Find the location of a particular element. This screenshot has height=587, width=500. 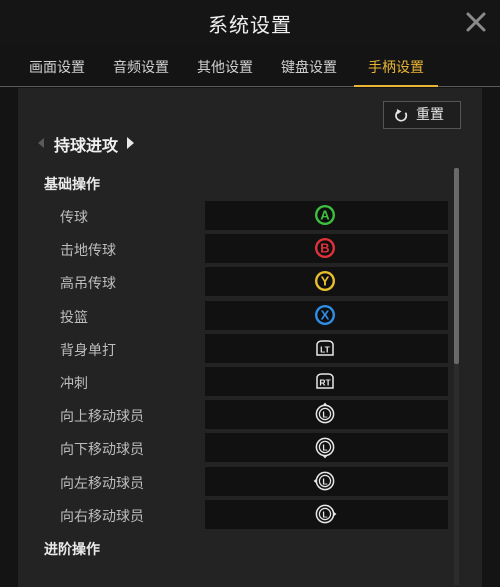

binding-slot: RT is located at coordinates (326, 381).